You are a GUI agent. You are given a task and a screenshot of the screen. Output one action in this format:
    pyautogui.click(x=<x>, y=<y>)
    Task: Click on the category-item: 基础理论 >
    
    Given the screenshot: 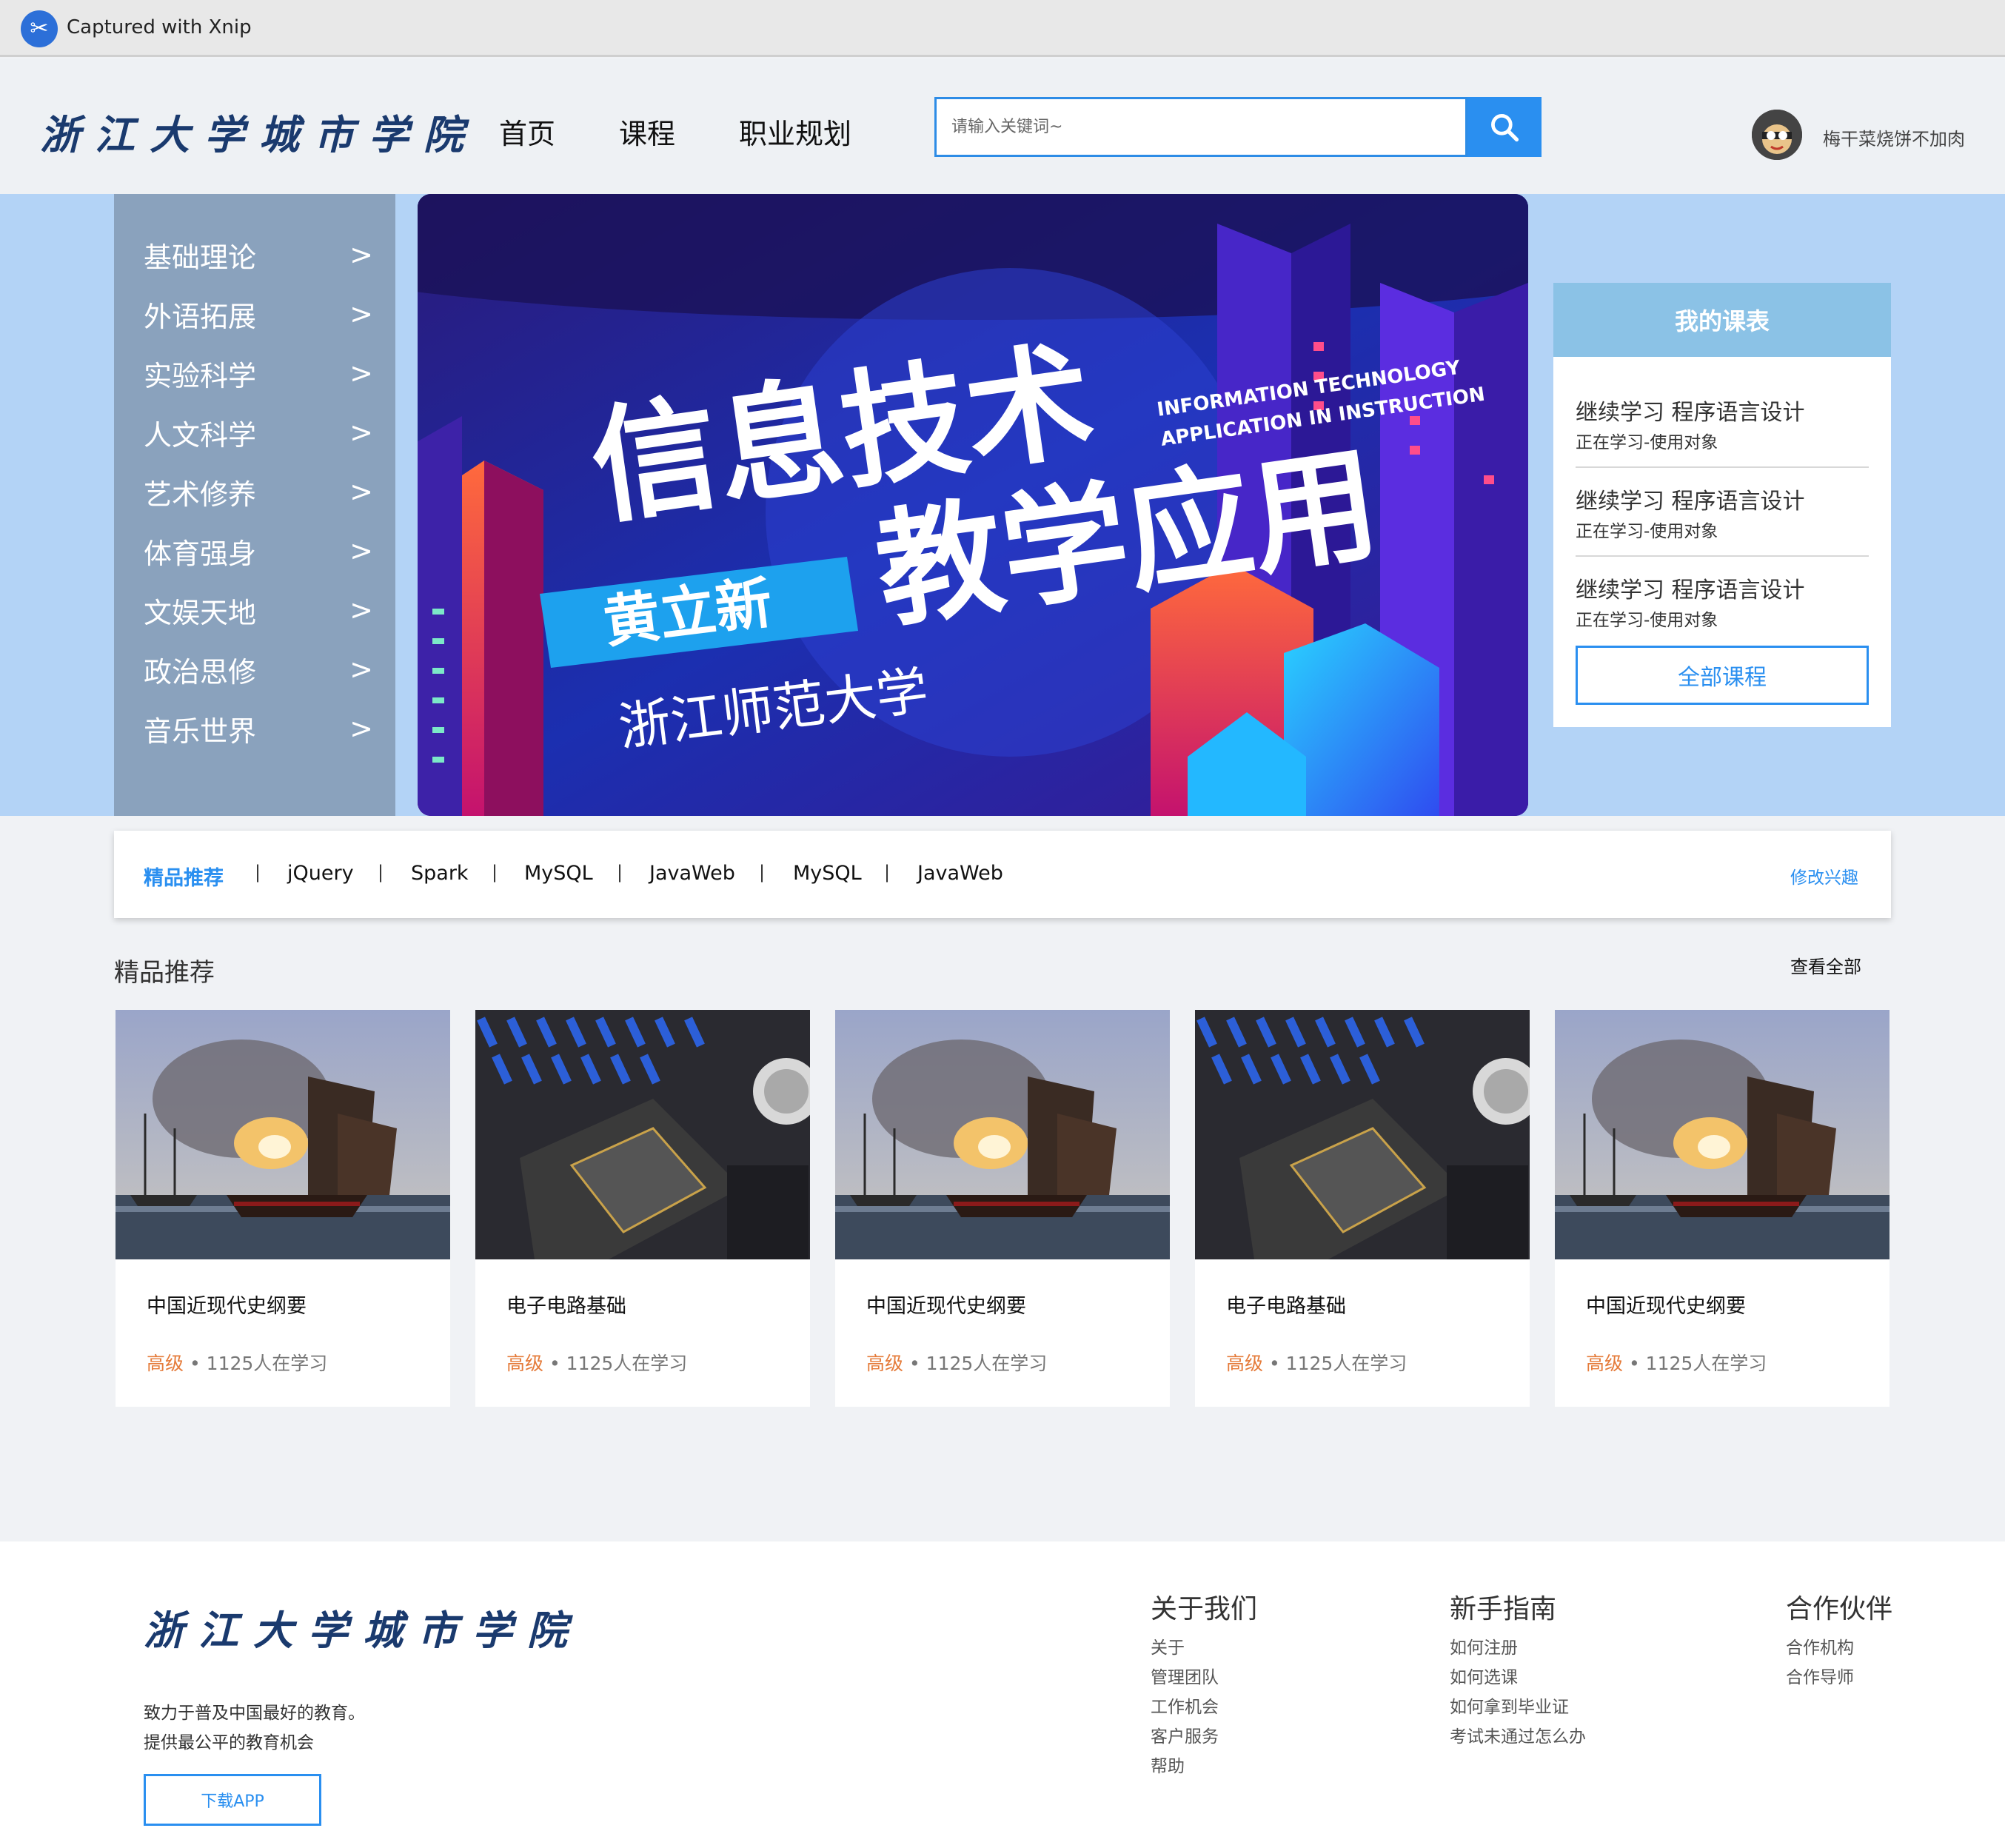 What is the action you would take?
    pyautogui.click(x=258, y=254)
    